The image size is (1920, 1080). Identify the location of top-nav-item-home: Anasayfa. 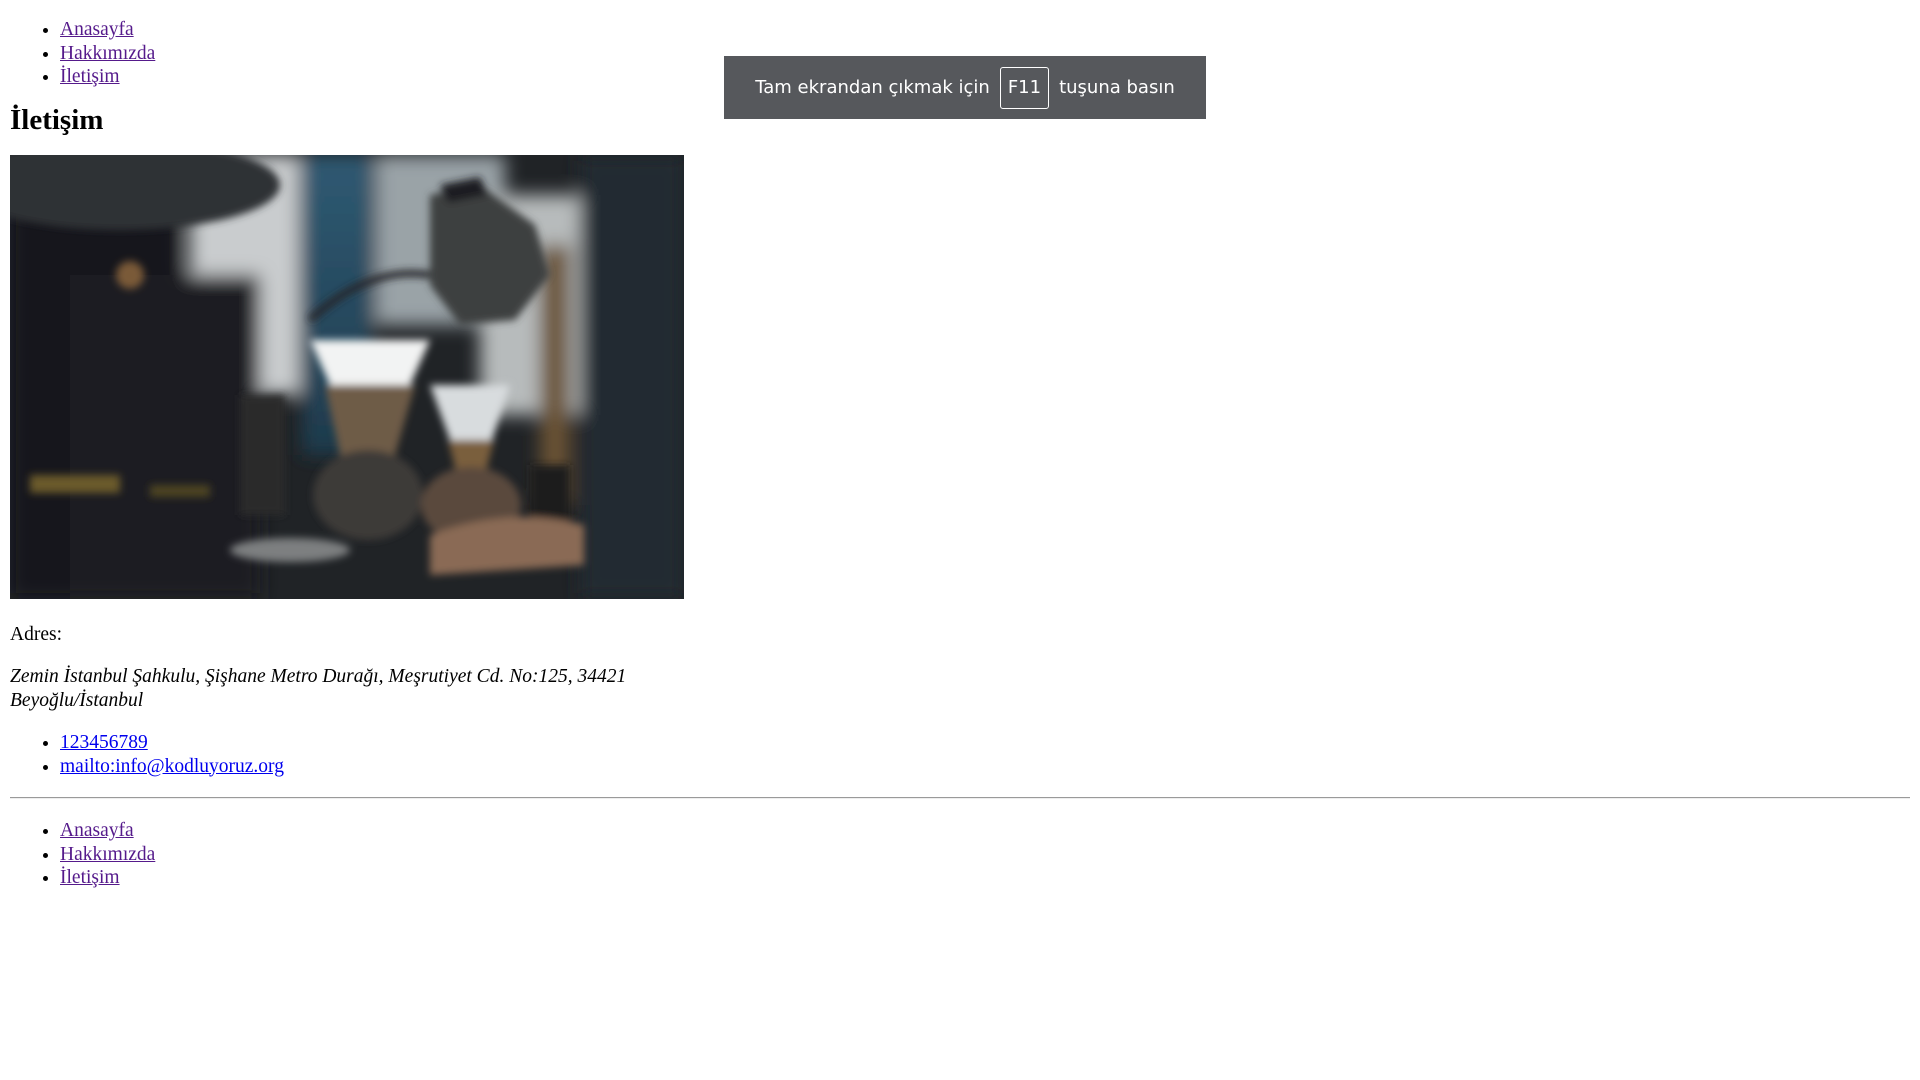
(985, 30).